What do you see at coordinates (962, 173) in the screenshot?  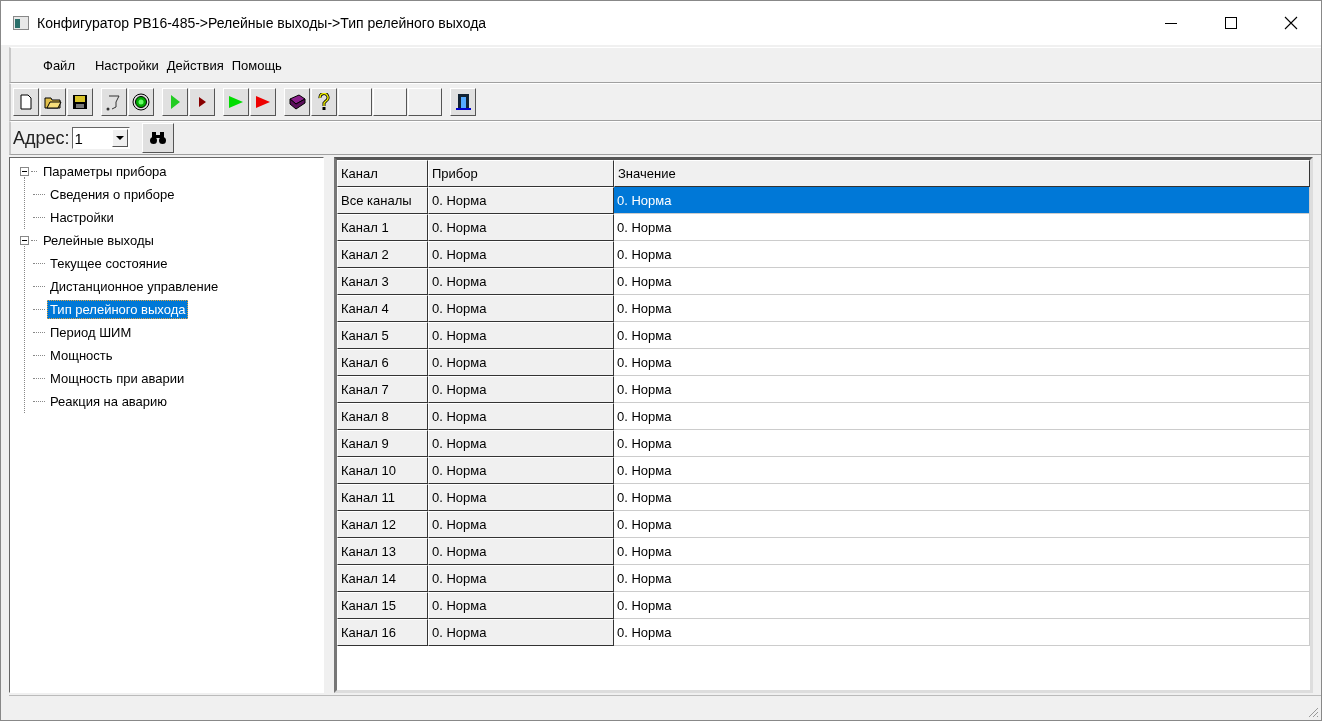 I see `column-header: Значение` at bounding box center [962, 173].